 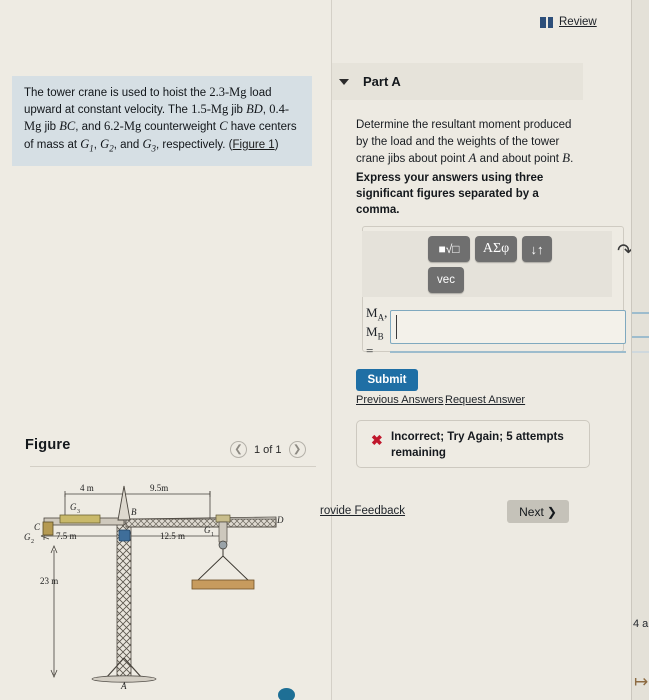 I want to click on sep-2: , and, so click(x=90, y=127).